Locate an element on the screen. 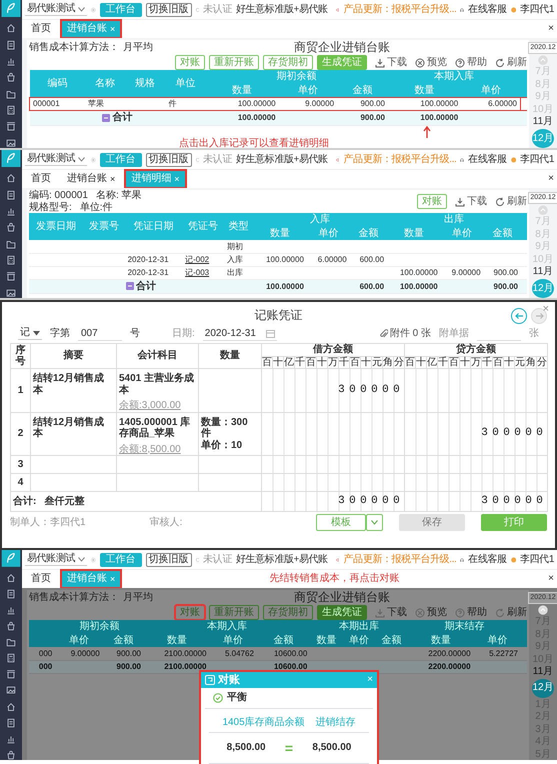 The width and height of the screenshot is (557, 764). template-button: 模板 is located at coordinates (341, 522).